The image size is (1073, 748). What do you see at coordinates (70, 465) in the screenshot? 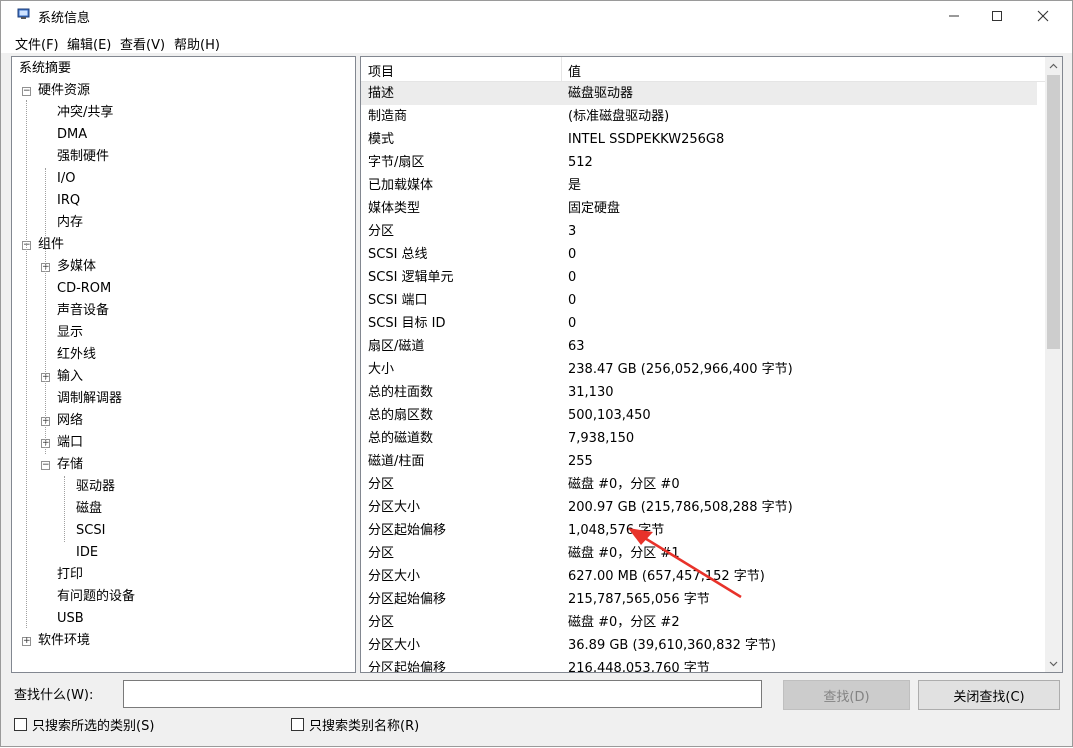
I see `tree-item: 存储` at bounding box center [70, 465].